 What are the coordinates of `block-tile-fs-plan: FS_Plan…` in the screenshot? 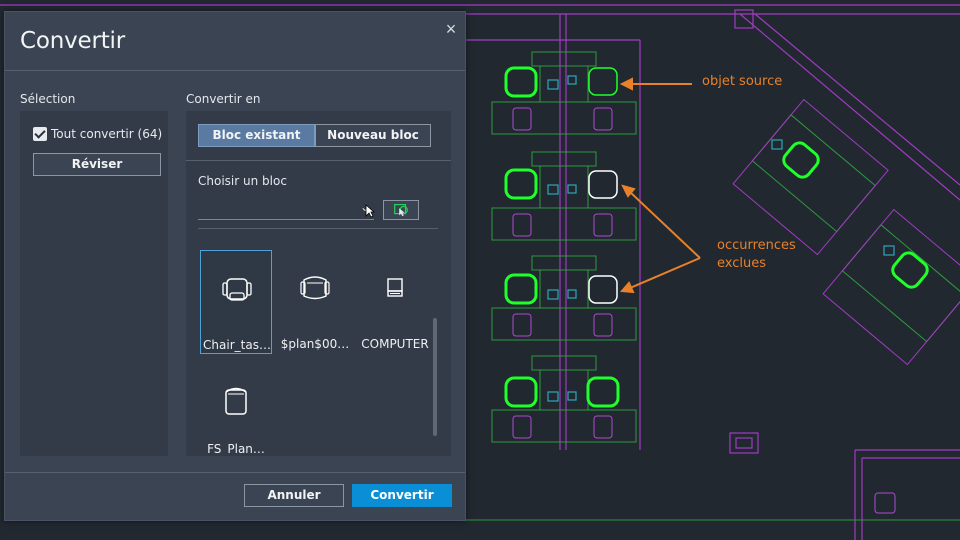 It's located at (236, 408).